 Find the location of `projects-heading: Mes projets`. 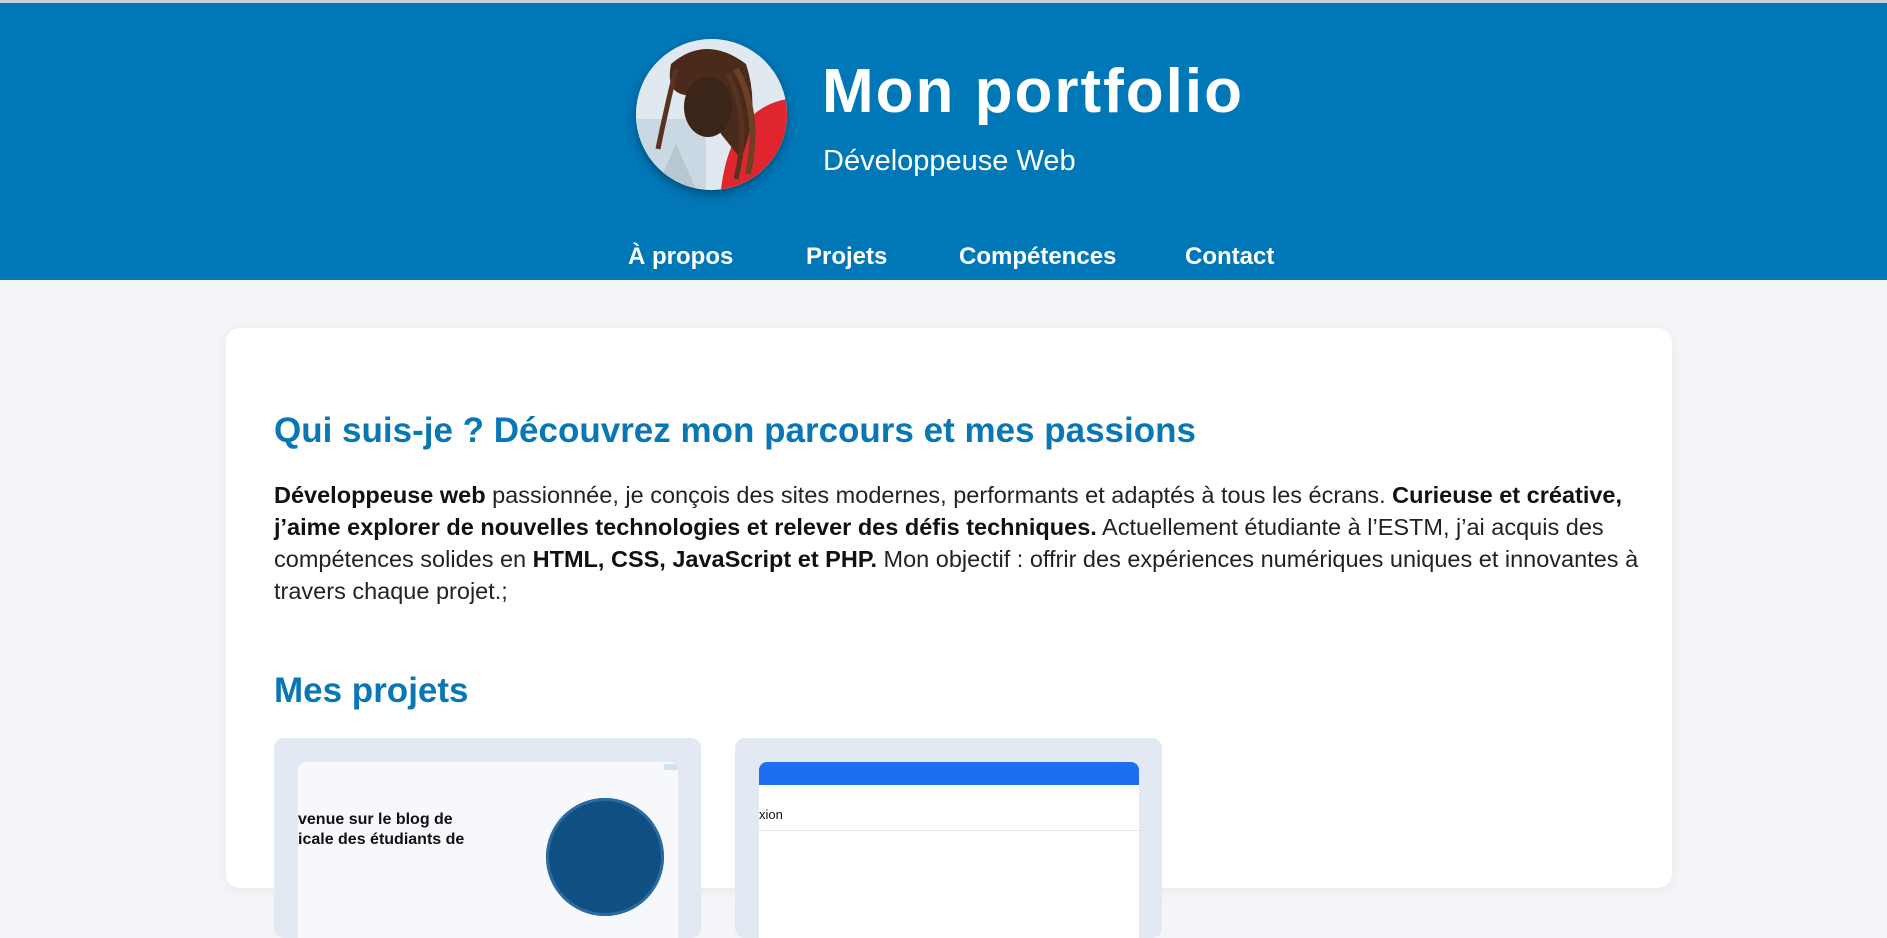

projects-heading: Mes projets is located at coordinates (371, 690).